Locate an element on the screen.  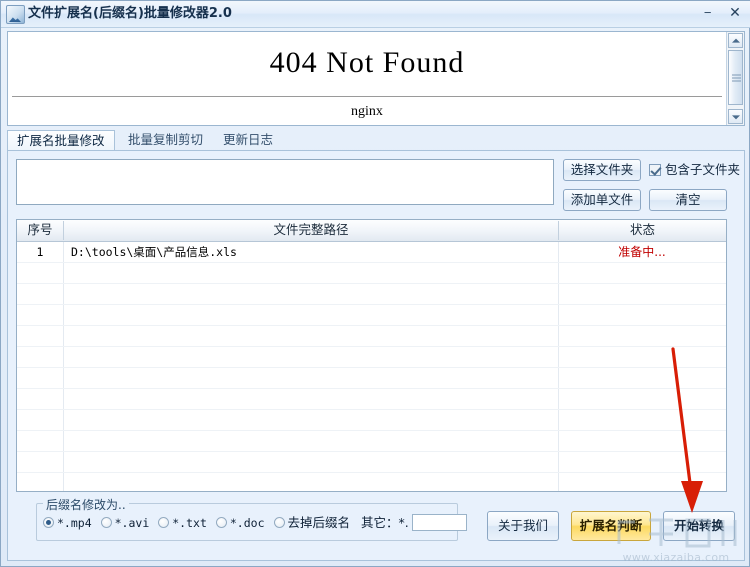
select-folder-button: 选择文件夹 is located at coordinates (602, 170).